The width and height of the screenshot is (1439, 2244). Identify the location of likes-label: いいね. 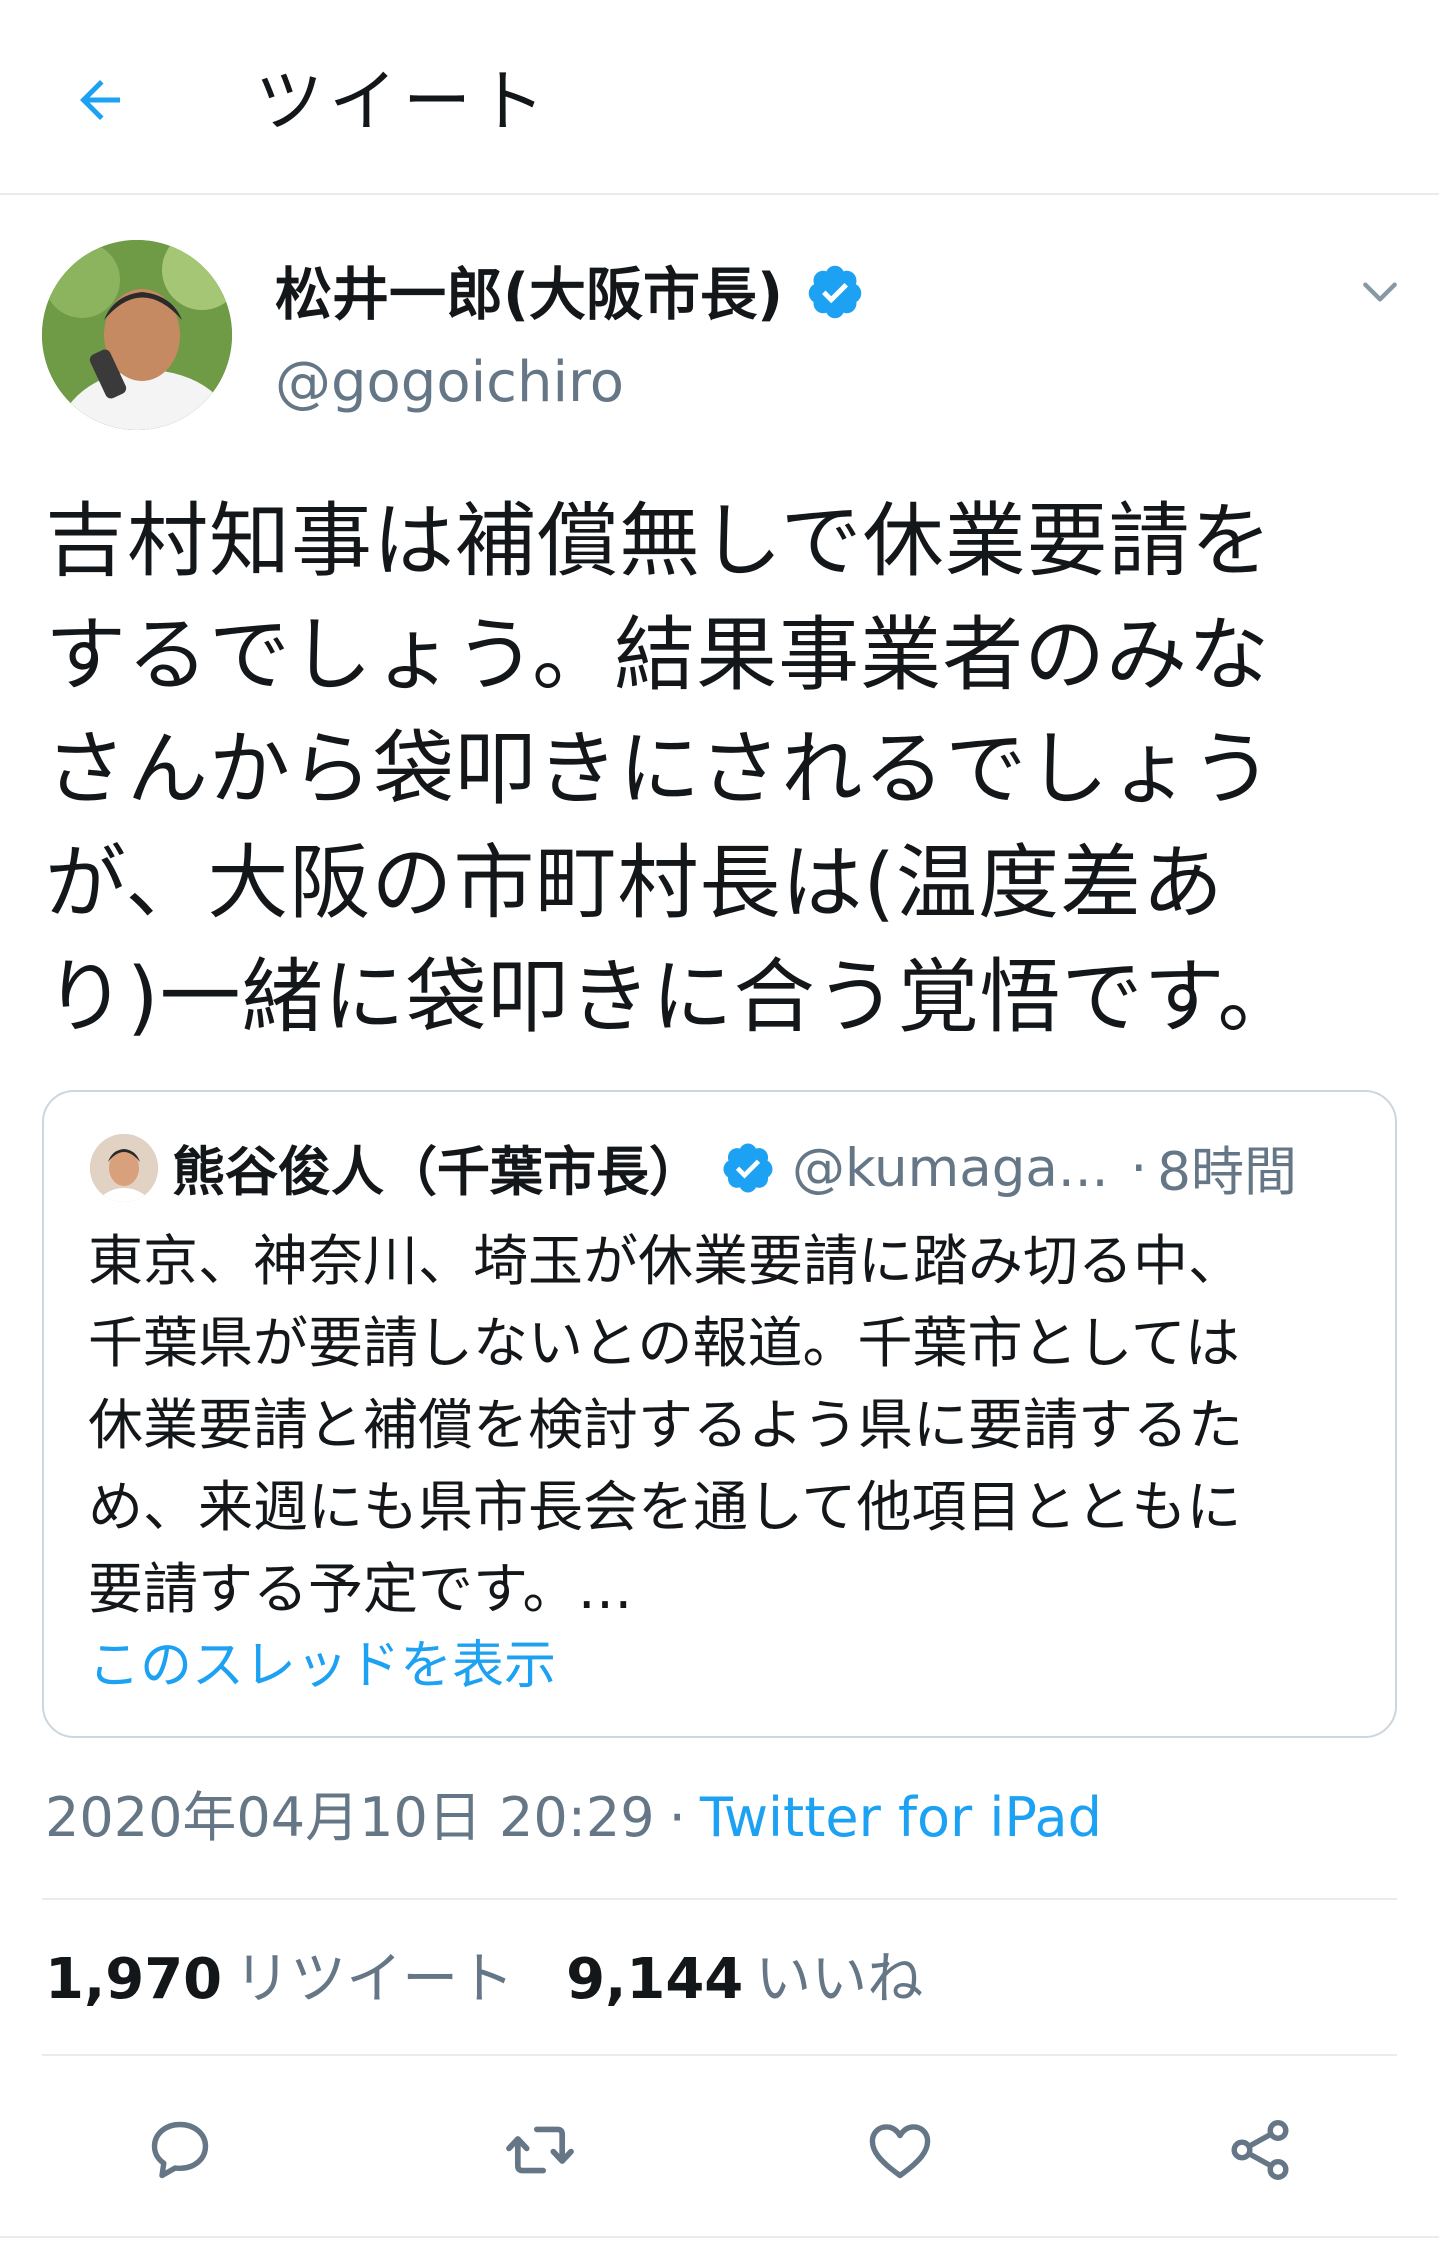
(839, 1979).